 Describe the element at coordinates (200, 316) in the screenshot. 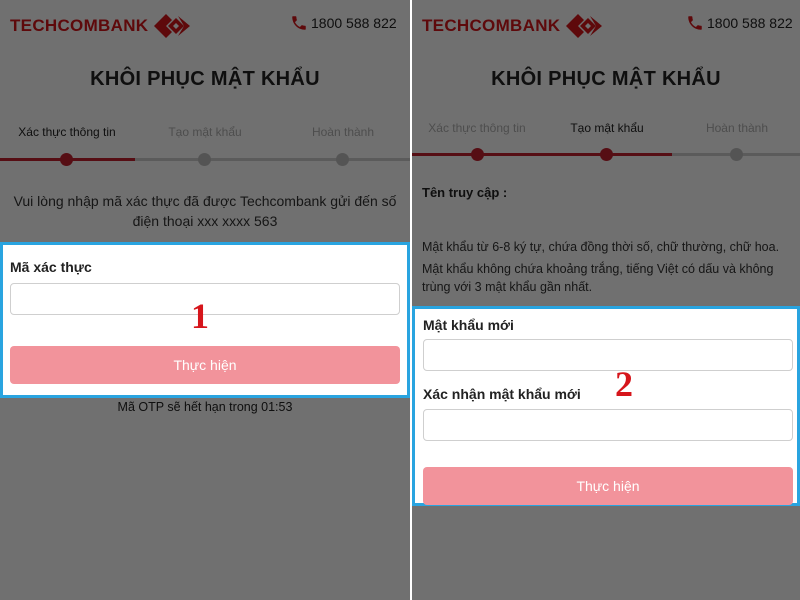

I see `annotation-marker-1: 1` at that location.